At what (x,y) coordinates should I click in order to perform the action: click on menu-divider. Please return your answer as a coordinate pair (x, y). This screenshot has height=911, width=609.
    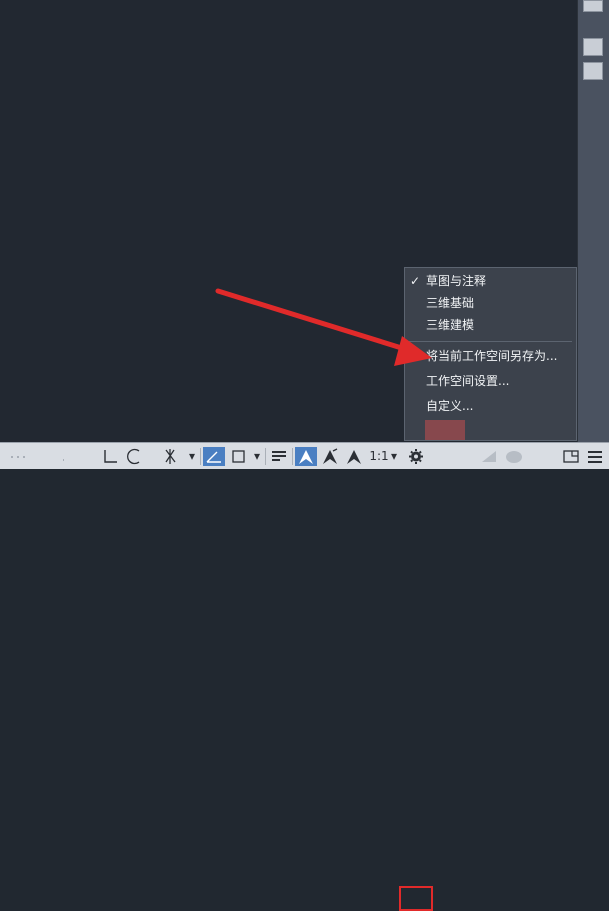
    Looking at the image, I should click on (490, 341).